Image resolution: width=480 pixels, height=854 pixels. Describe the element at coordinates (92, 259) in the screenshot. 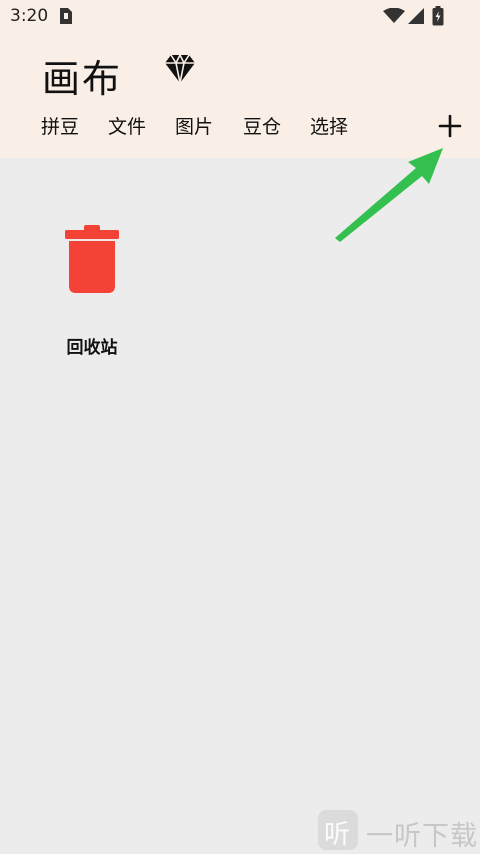

I see `trash-icon` at that location.